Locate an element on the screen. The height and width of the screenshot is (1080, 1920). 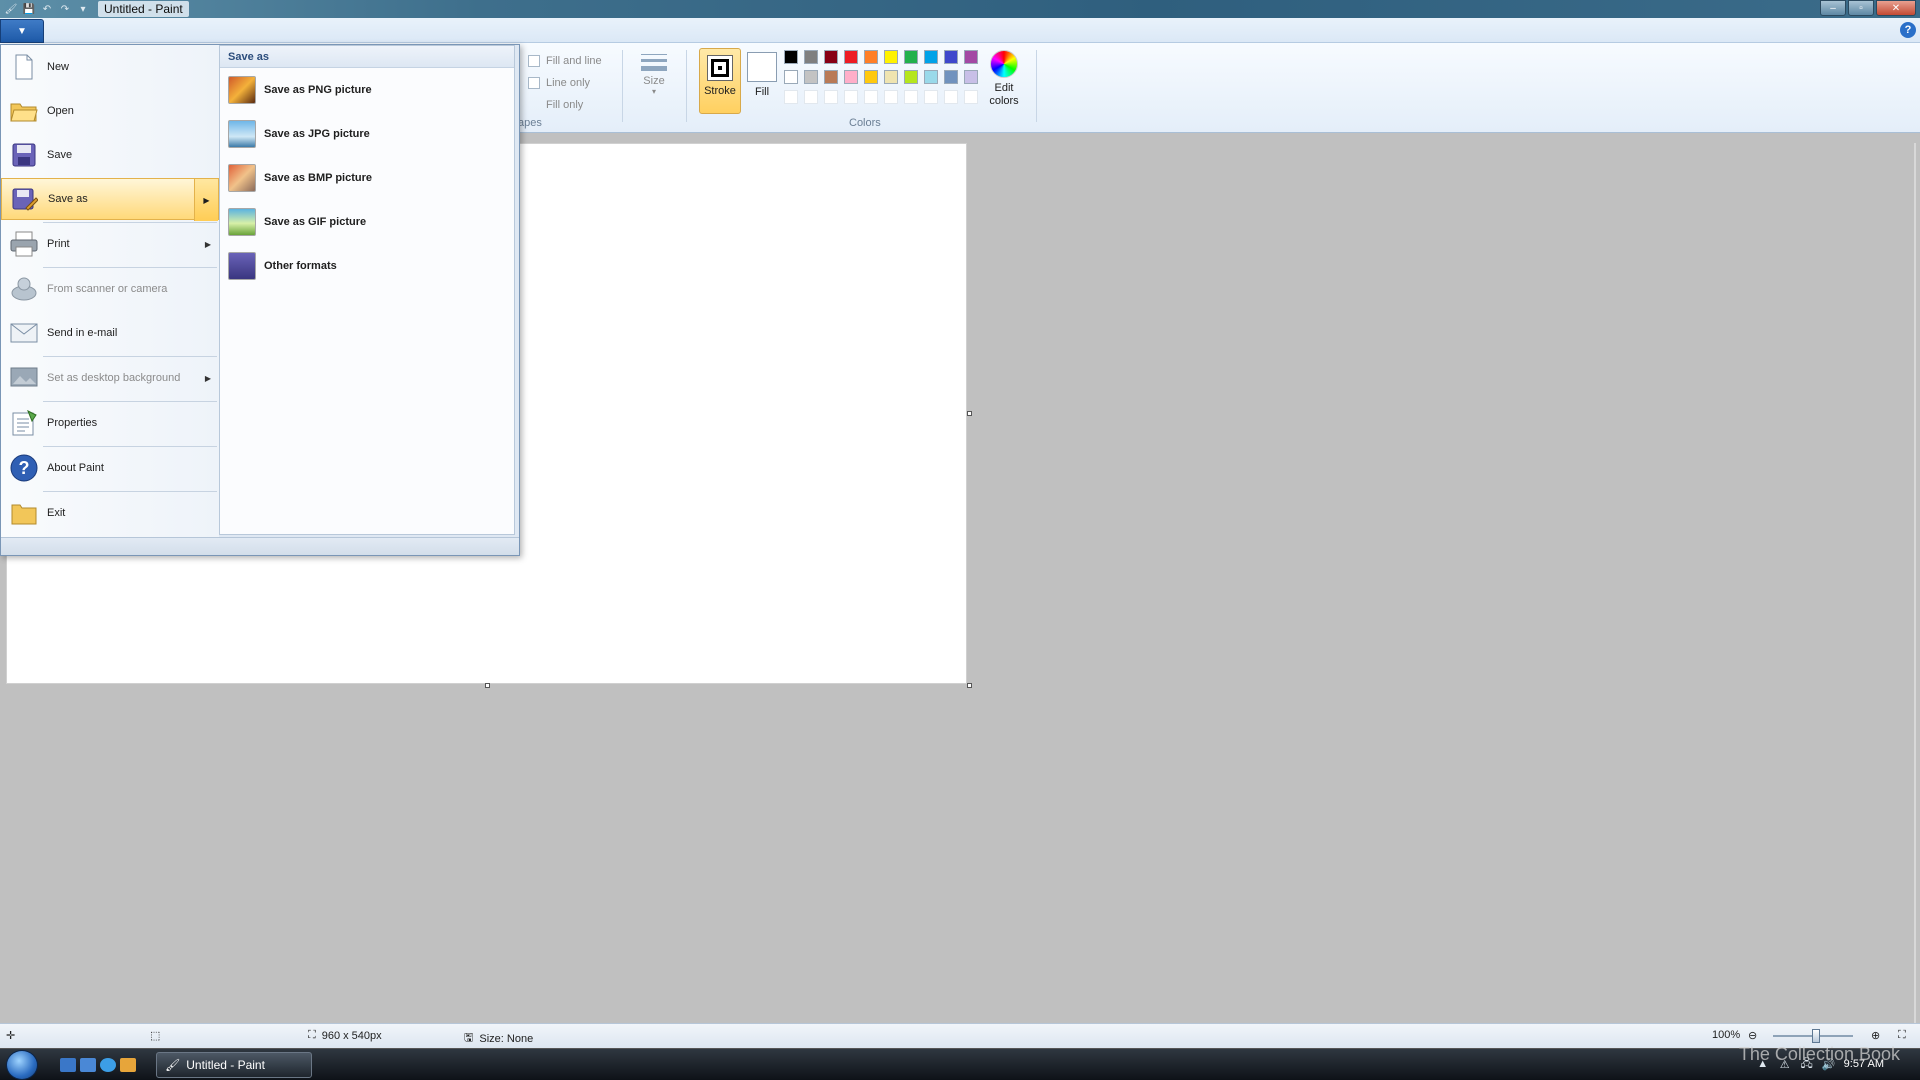
fit-to-window-button: ⛶ is located at coordinates (1902, 1035).